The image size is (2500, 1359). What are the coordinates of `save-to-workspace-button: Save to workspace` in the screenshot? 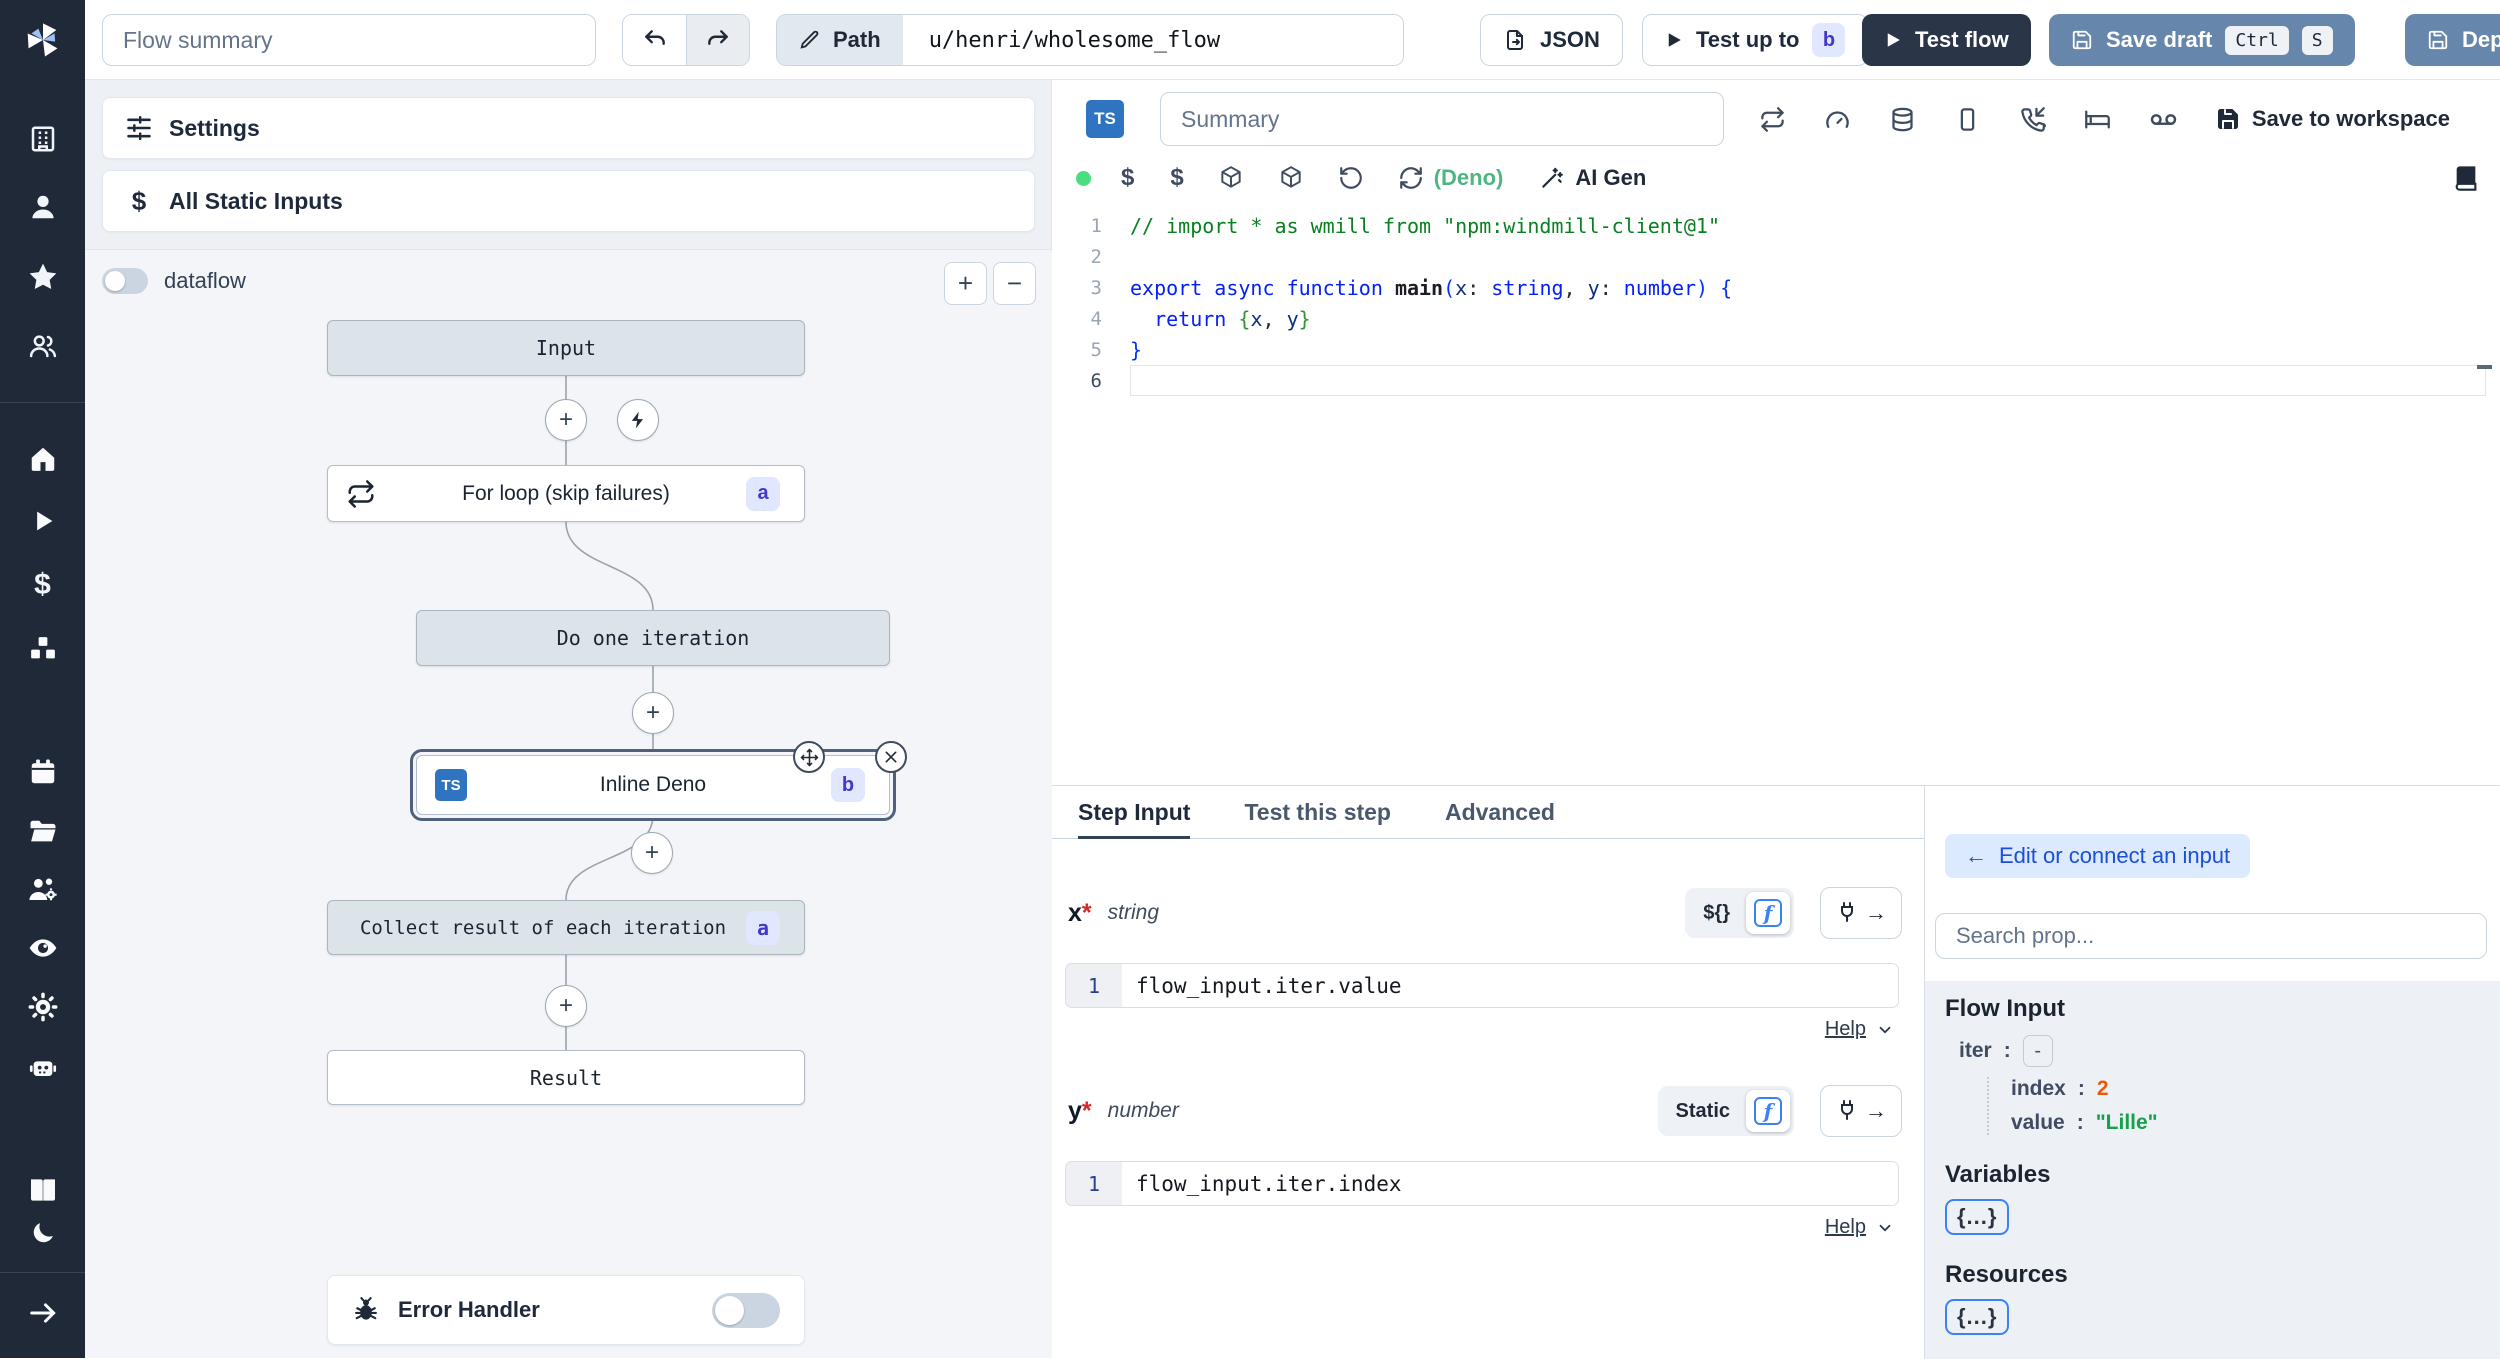 It's located at (2333, 119).